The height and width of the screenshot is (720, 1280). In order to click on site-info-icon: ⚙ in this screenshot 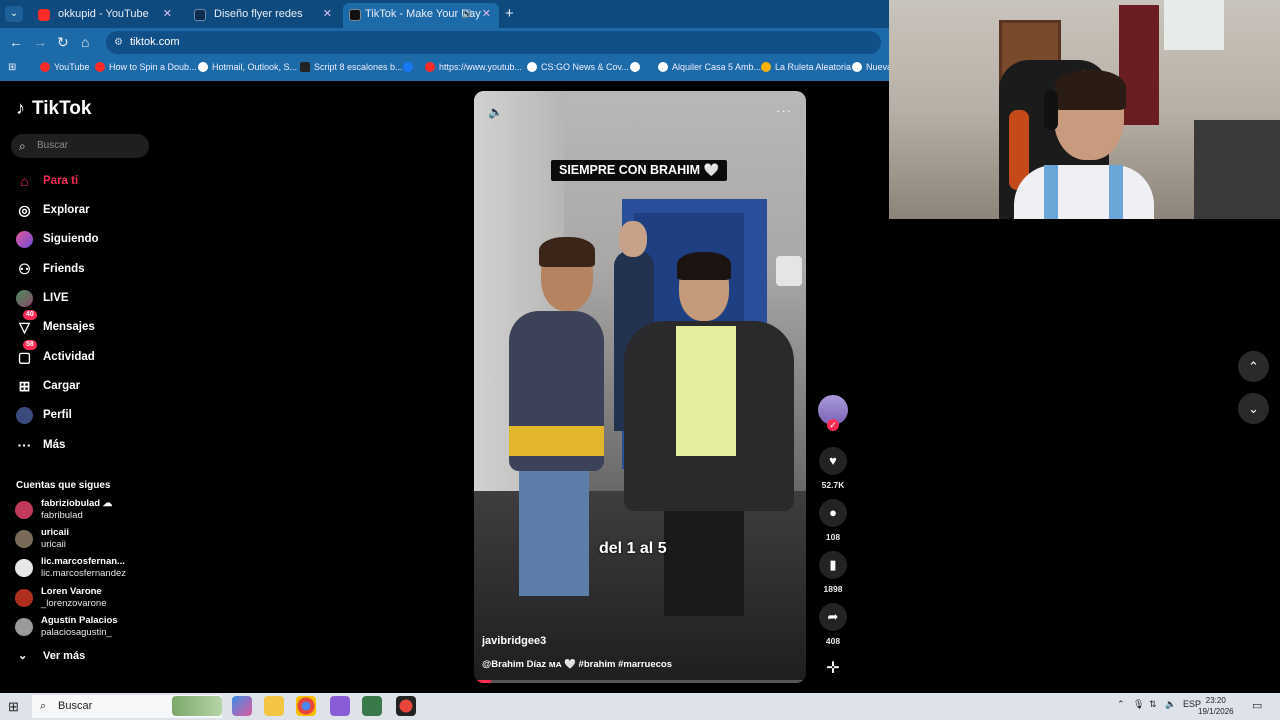, I will do `click(118, 42)`.